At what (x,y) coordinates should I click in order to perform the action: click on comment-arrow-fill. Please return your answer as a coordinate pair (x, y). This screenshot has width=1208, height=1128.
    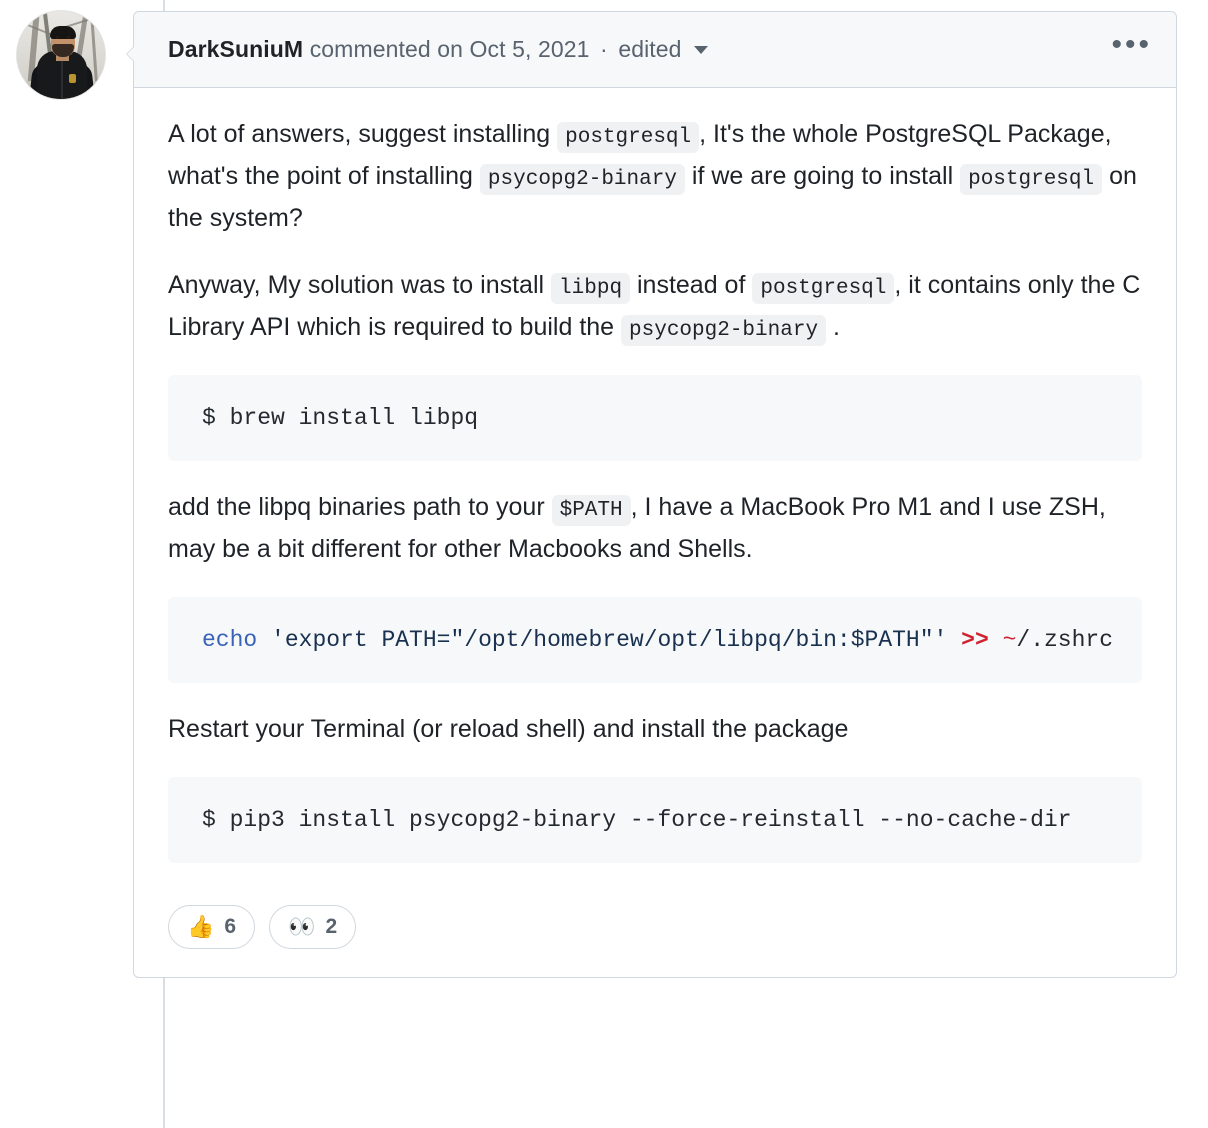
    Looking at the image, I should click on (131, 54).